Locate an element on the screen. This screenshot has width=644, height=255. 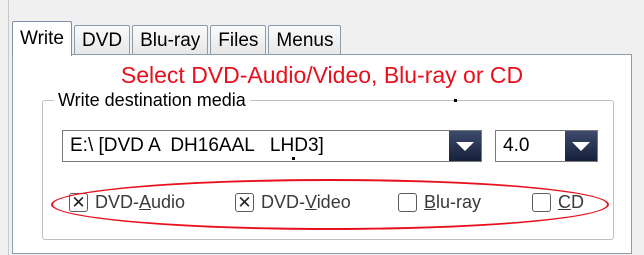
drive-value: E:\ [DVD A DH16AAL LHD3] is located at coordinates (197, 145).